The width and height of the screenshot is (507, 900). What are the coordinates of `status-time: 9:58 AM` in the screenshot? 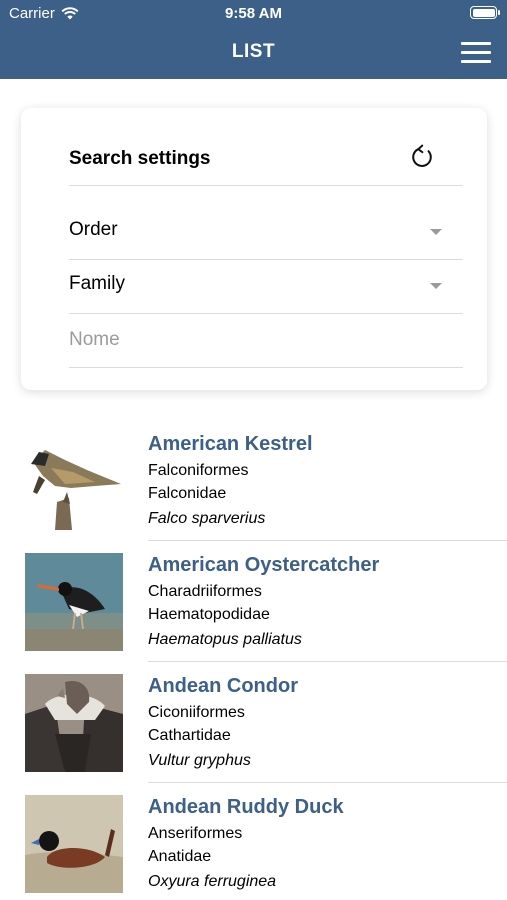 It's located at (253, 13).